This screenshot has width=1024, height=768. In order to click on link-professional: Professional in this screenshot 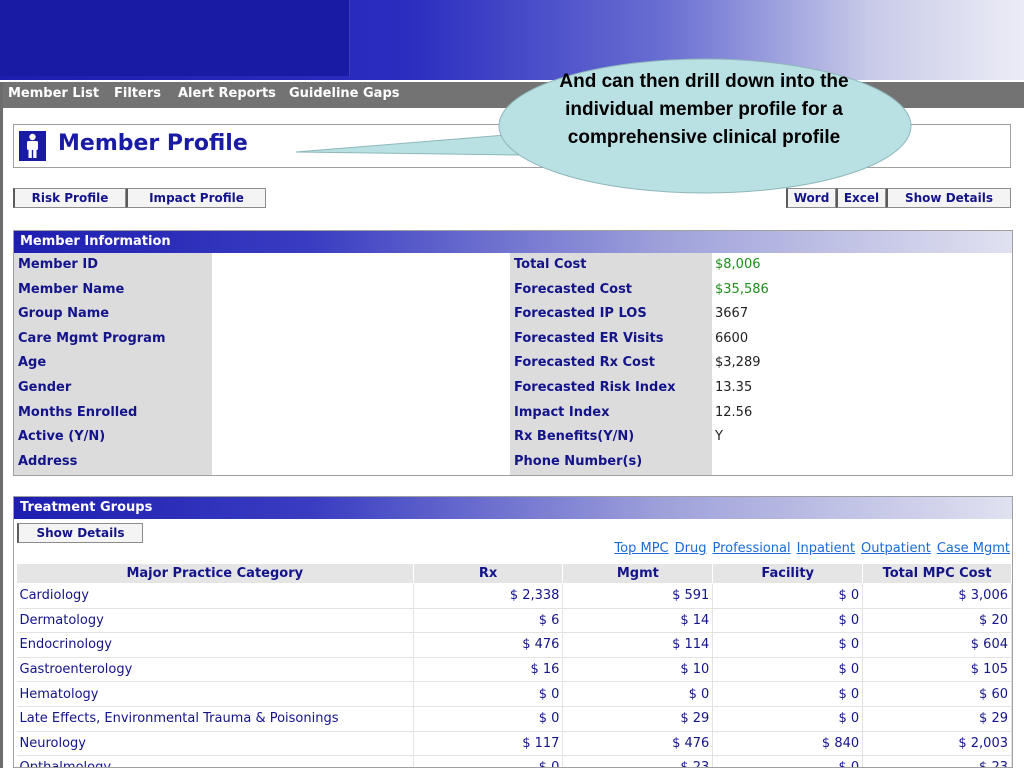, I will do `click(751, 548)`.